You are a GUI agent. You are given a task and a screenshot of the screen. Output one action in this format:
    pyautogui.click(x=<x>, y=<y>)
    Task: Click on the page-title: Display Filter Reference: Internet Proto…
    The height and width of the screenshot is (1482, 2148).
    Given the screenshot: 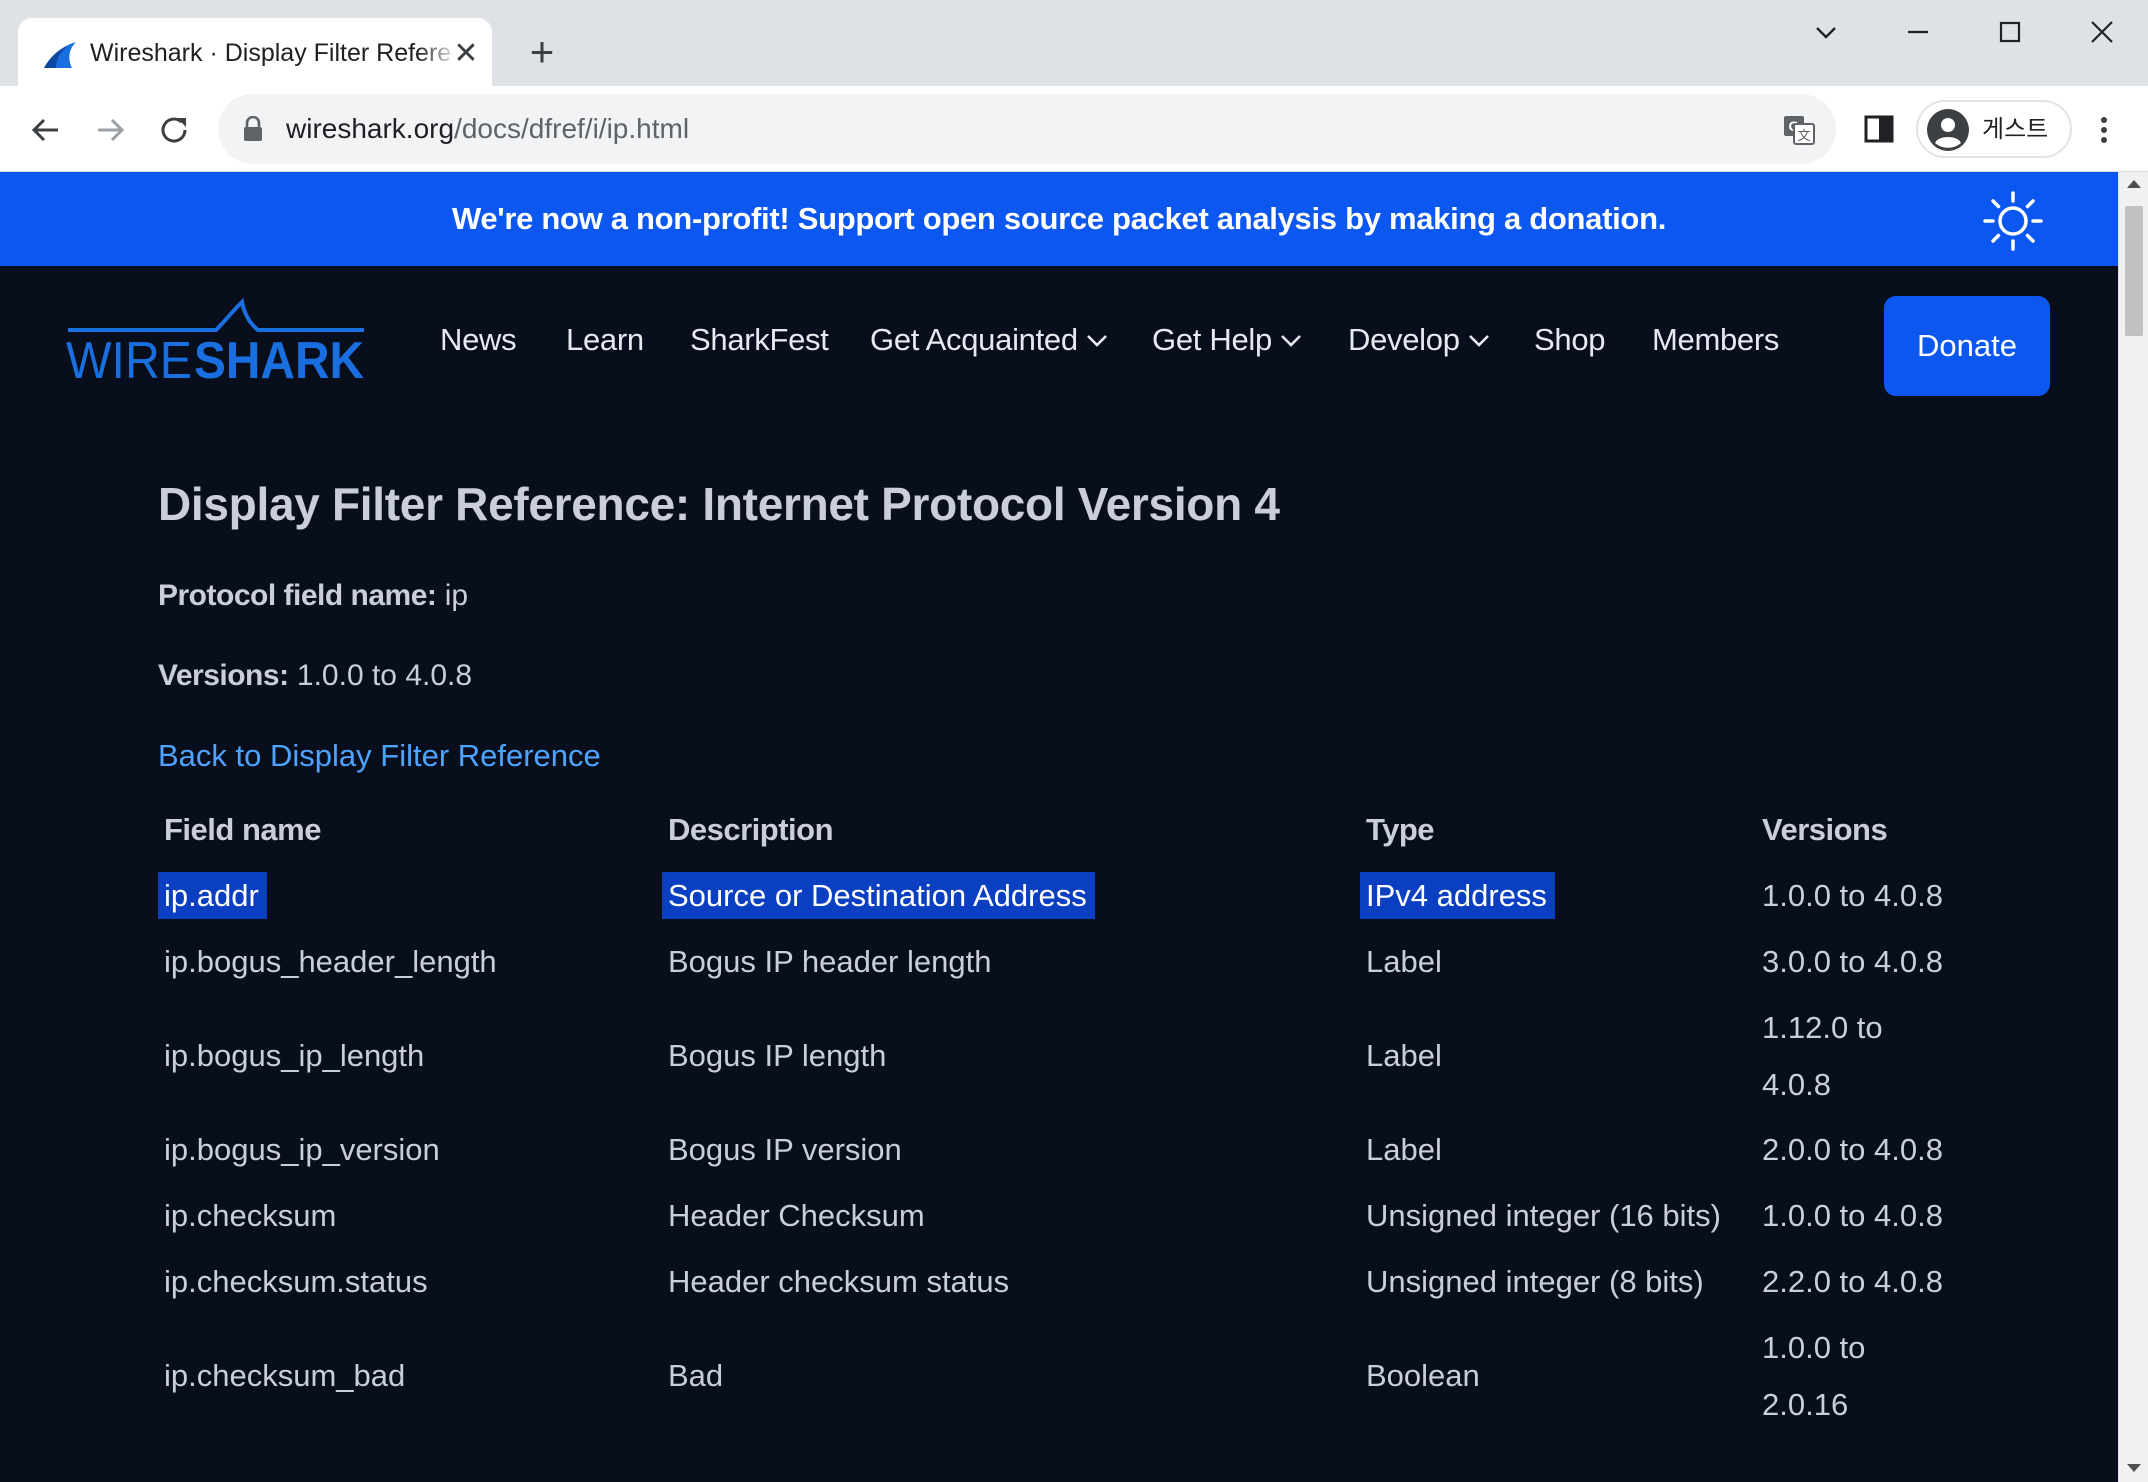 What is the action you would take?
    pyautogui.click(x=719, y=504)
    